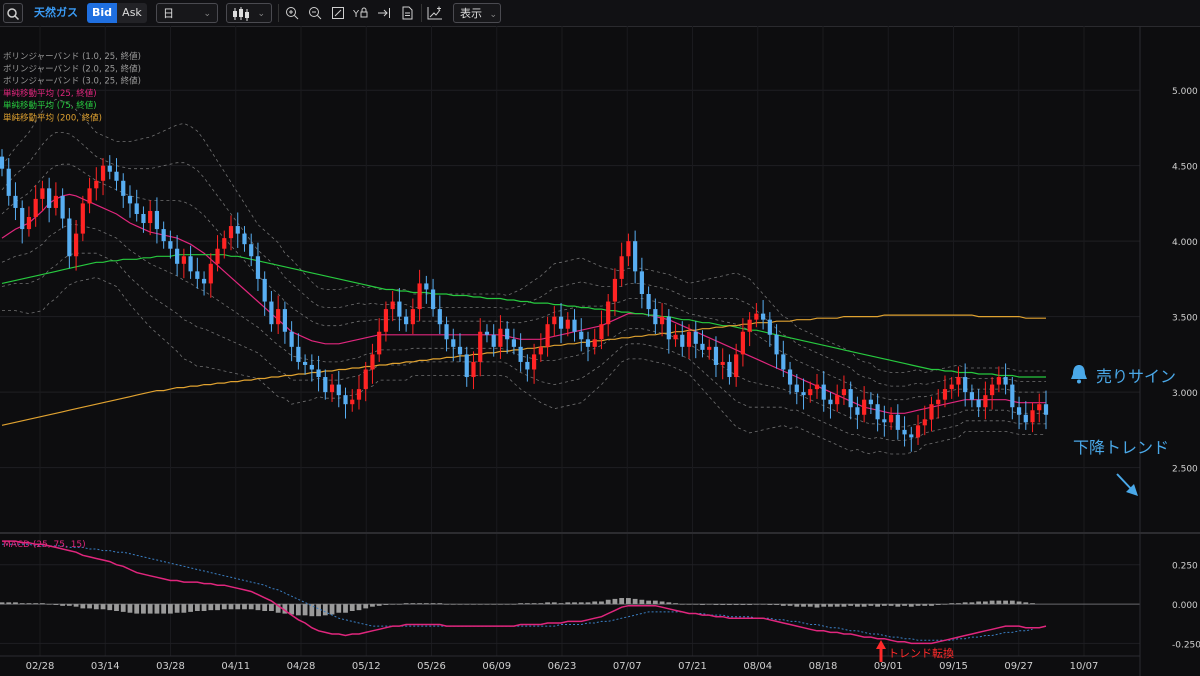 This screenshot has height=676, width=1200. I want to click on date-tick-label: 07/21, so click(692, 666).